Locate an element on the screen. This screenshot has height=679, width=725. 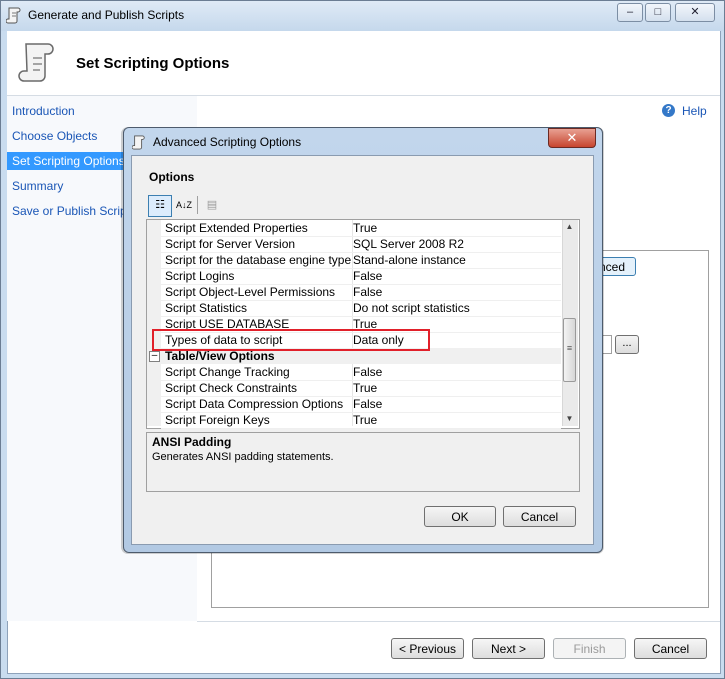
property-name: Script for the database engine type is located at coordinates (258, 260).